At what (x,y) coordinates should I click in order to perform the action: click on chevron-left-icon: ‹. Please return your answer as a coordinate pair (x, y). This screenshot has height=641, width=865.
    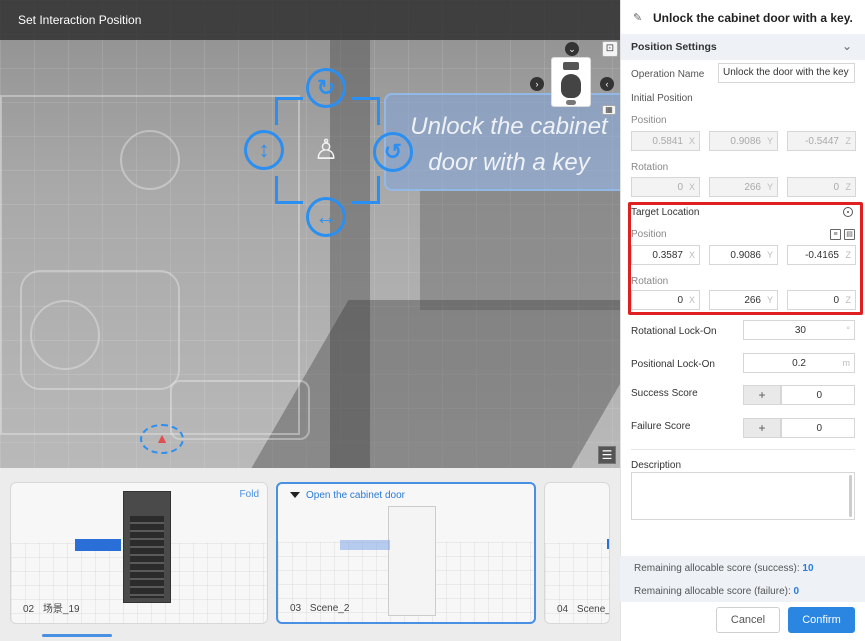
    Looking at the image, I should click on (607, 84).